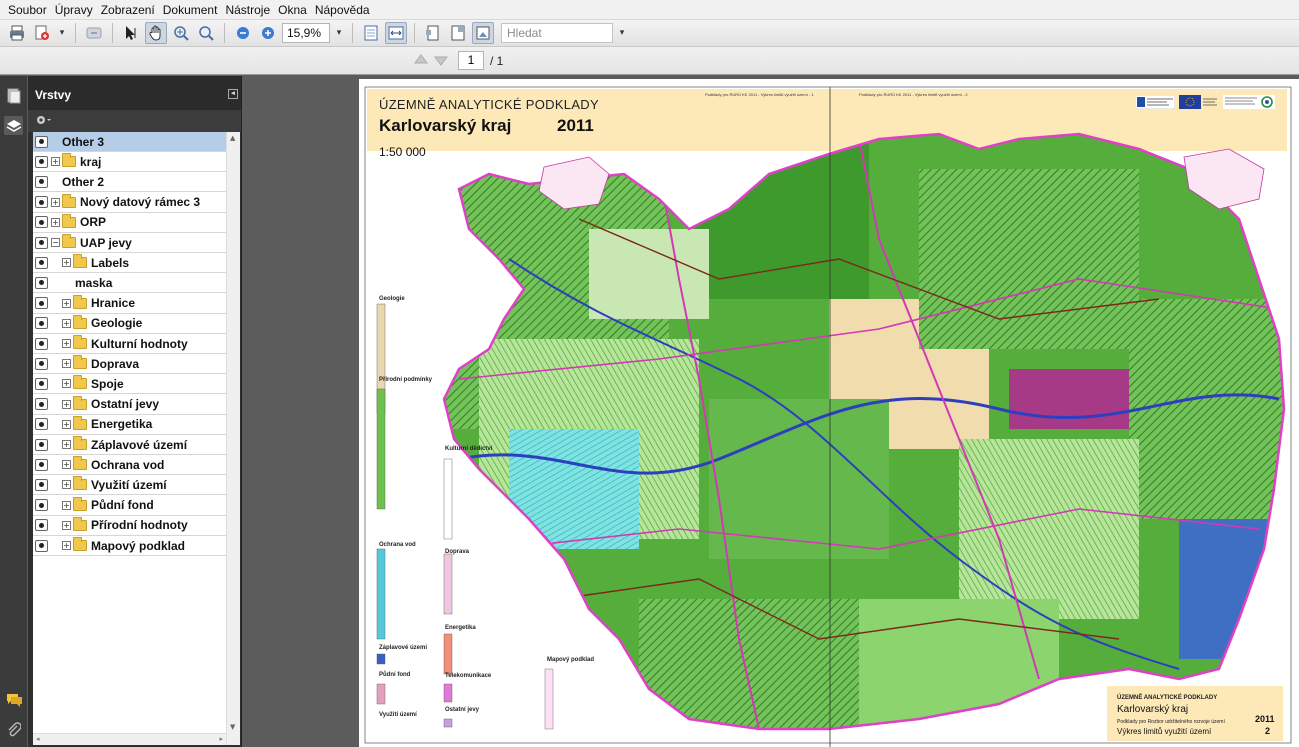 The height and width of the screenshot is (747, 1299). Describe the element at coordinates (247, 10) in the screenshot. I see `menu-nastroje: Nástroje` at that location.